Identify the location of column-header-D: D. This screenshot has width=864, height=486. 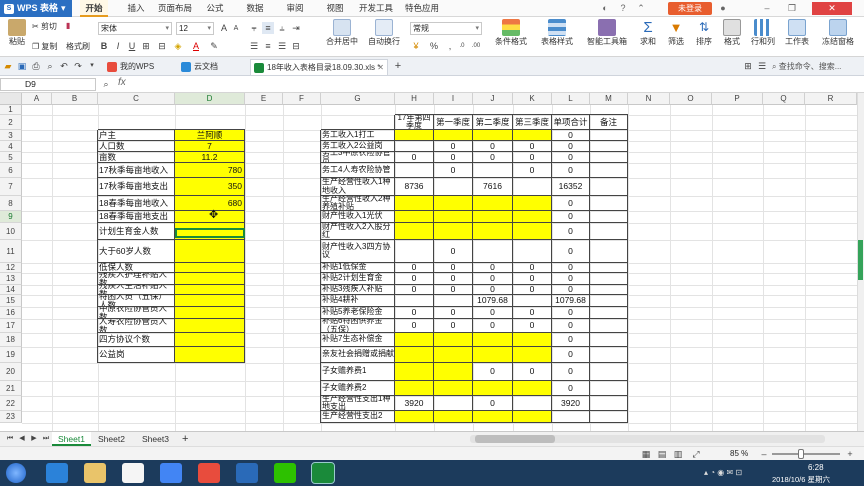
(210, 99).